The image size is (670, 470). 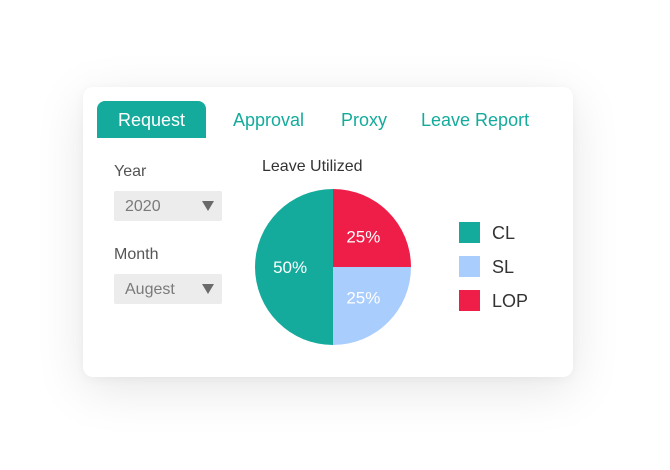 I want to click on pie-label-cl: 50%, so click(x=290, y=267).